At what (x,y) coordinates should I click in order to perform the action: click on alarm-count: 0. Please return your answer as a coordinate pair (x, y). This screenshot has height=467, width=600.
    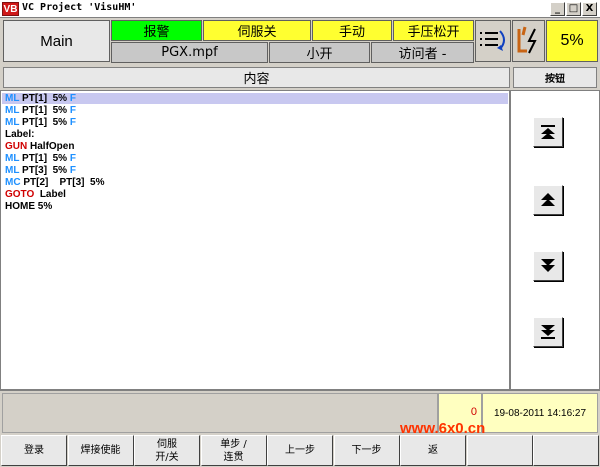
    Looking at the image, I should click on (473, 412).